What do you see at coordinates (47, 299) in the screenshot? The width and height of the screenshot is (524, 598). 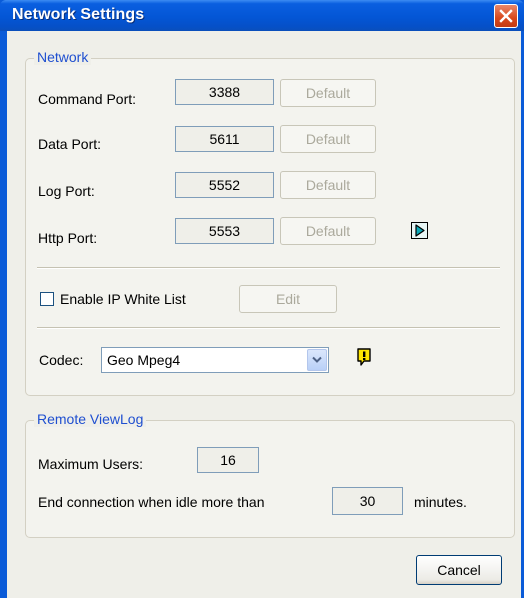 I see `ip-white-list-checkbox` at bounding box center [47, 299].